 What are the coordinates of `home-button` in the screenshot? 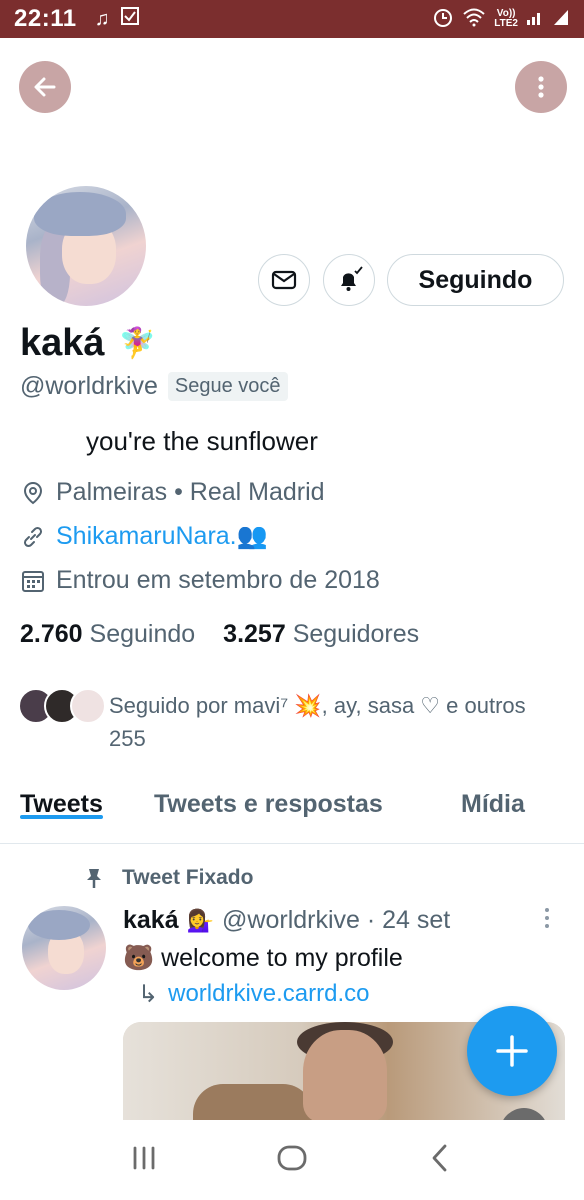 It's located at (292, 1160).